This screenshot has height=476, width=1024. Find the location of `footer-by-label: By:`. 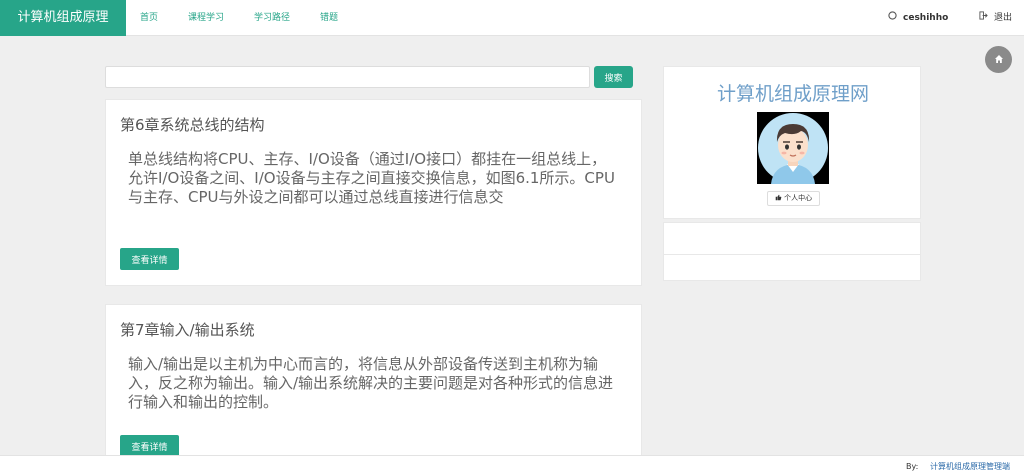

footer-by-label: By: is located at coordinates (912, 466).